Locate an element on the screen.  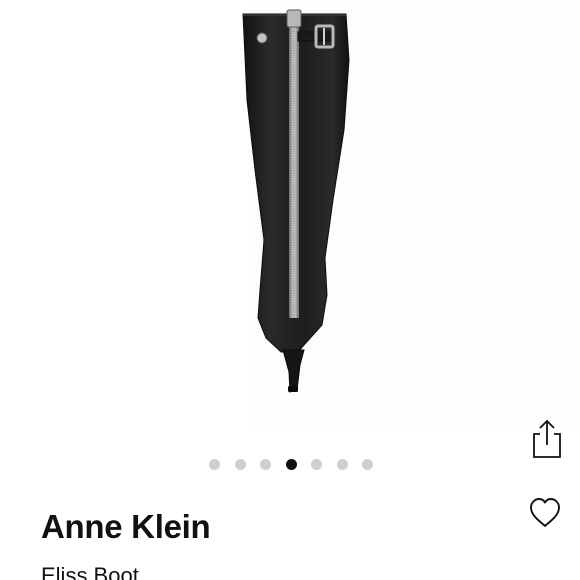
heart-outline-icon is located at coordinates (545, 512).